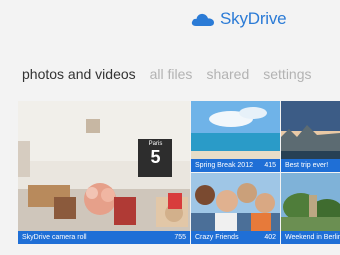 The image size is (340, 255). I want to click on camera-roll-count: 755, so click(180, 237).